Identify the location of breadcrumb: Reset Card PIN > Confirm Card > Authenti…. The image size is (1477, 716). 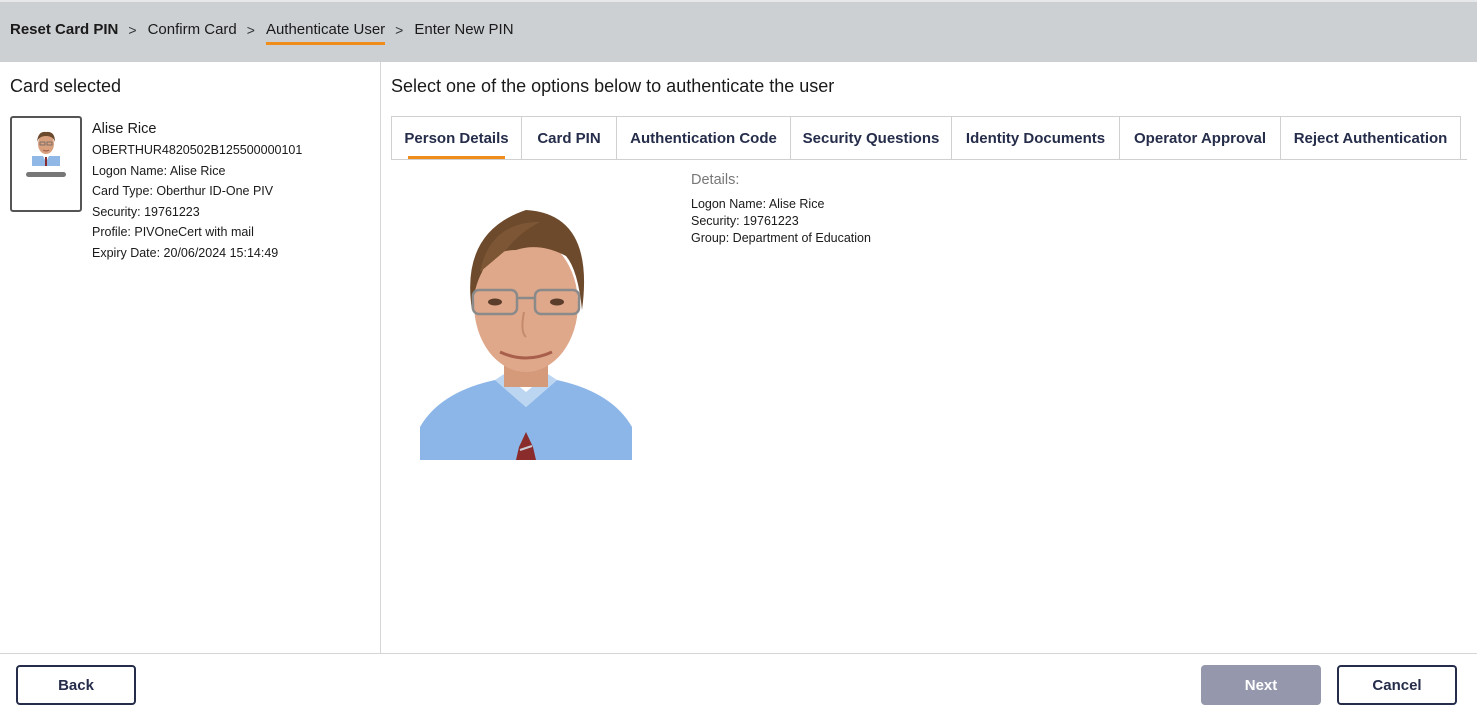
(262, 33).